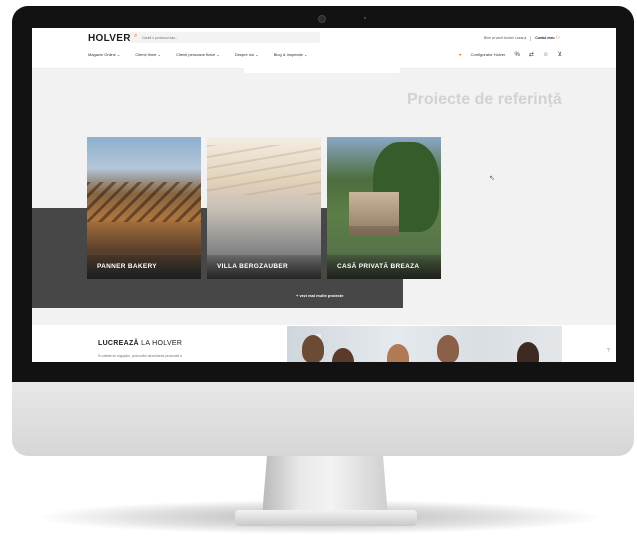 This screenshot has width=637, height=538. I want to click on nav-item-magazin: Magazin Online ⌄, so click(104, 54).